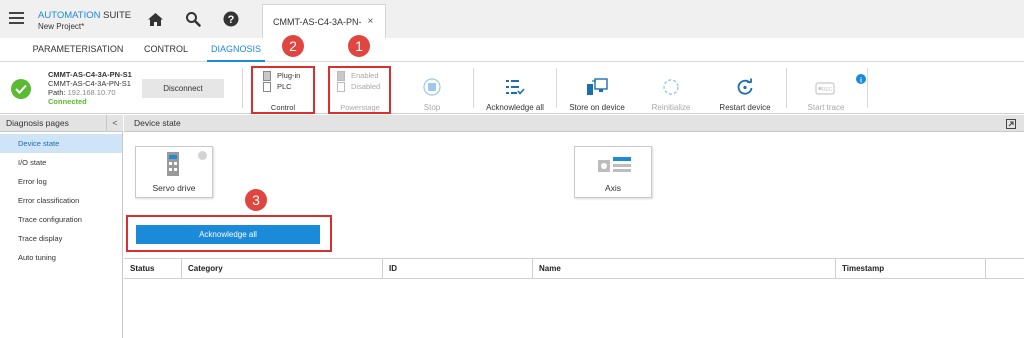 Image resolution: width=1024 pixels, height=338 pixels. Describe the element at coordinates (512, 50) in the screenshot. I see `nav-tabs: PARAMETERISATION CONTROL DIAGNOSIS` at that location.